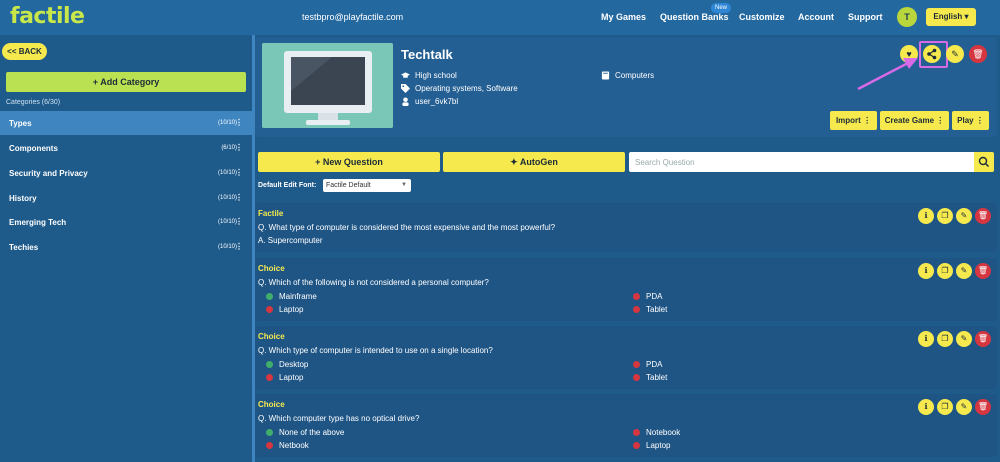 This screenshot has width=1000, height=462. What do you see at coordinates (284, 377) in the screenshot?
I see `answer-option: Laptop` at bounding box center [284, 377].